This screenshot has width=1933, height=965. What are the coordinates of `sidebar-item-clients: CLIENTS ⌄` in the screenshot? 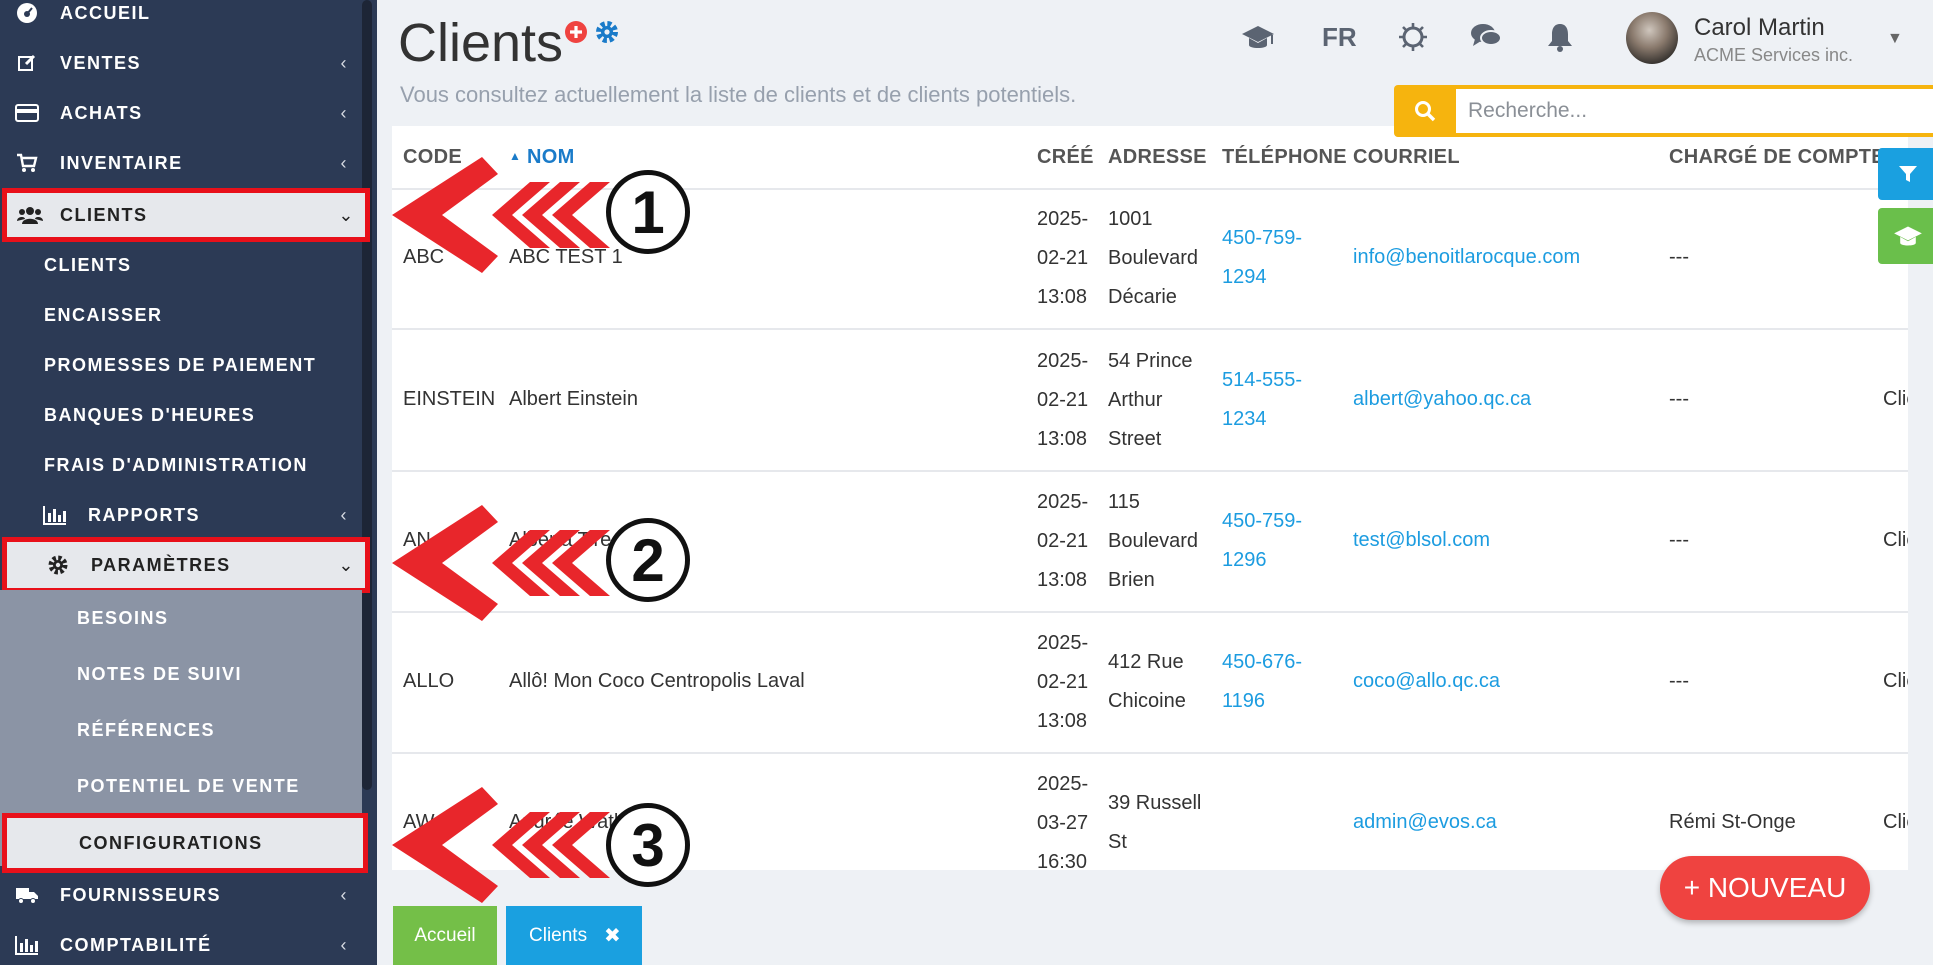 It's located at (186, 215).